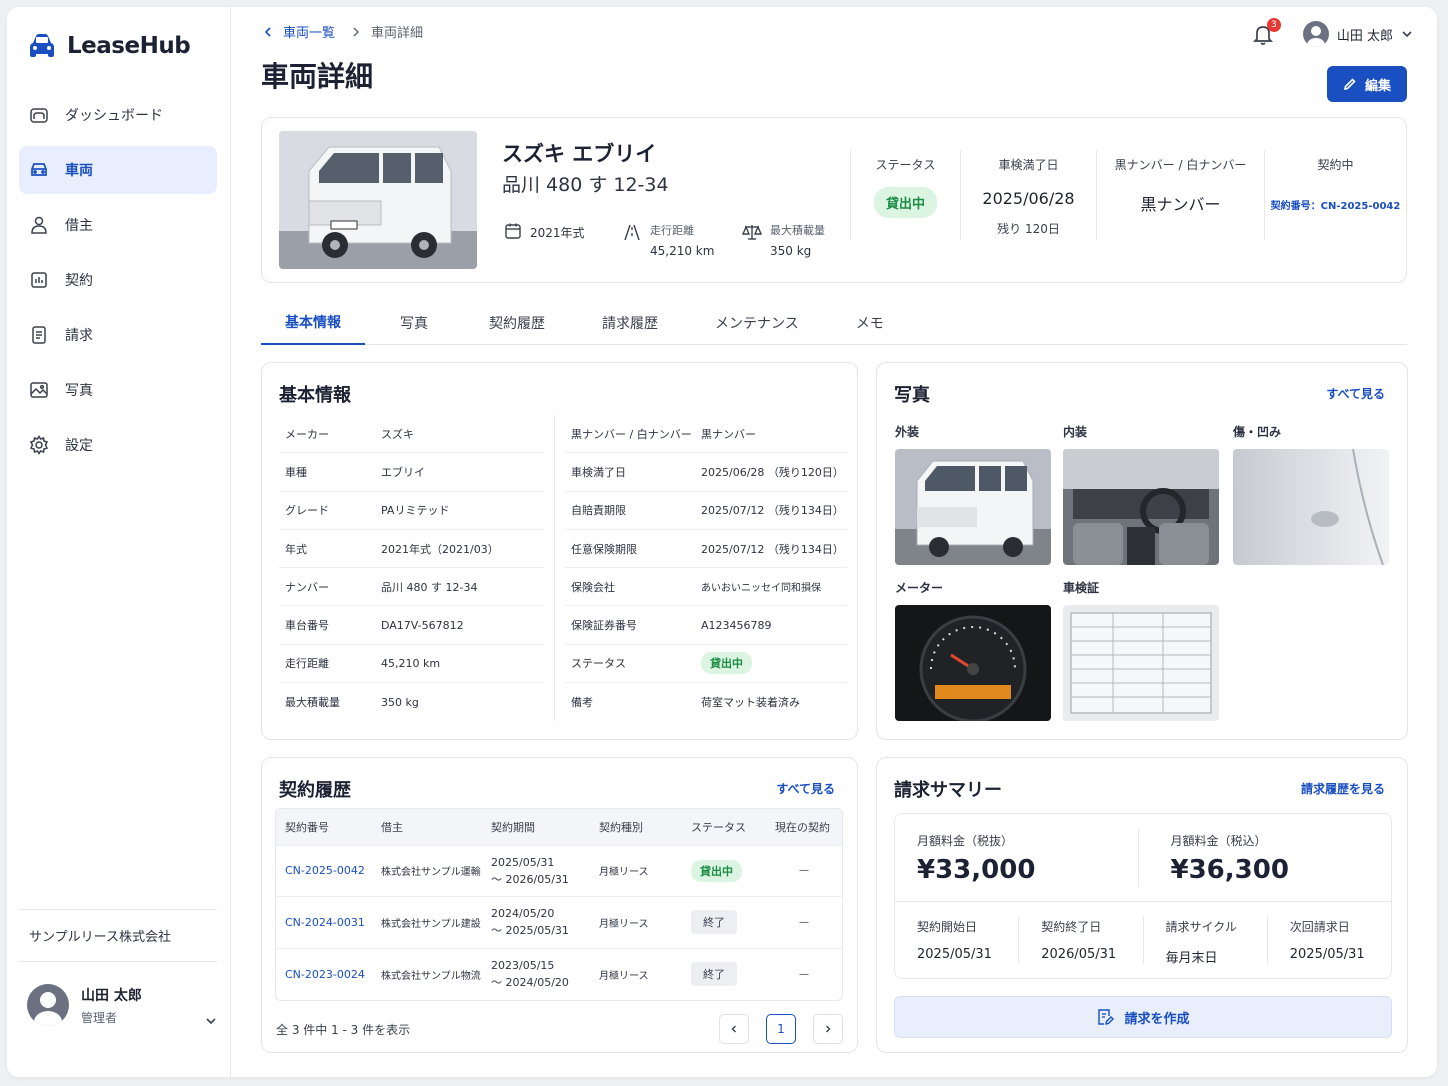 The width and height of the screenshot is (1448, 1086). What do you see at coordinates (672, 230) in the screenshot?
I see `spec-mileage-label: 走行距離` at bounding box center [672, 230].